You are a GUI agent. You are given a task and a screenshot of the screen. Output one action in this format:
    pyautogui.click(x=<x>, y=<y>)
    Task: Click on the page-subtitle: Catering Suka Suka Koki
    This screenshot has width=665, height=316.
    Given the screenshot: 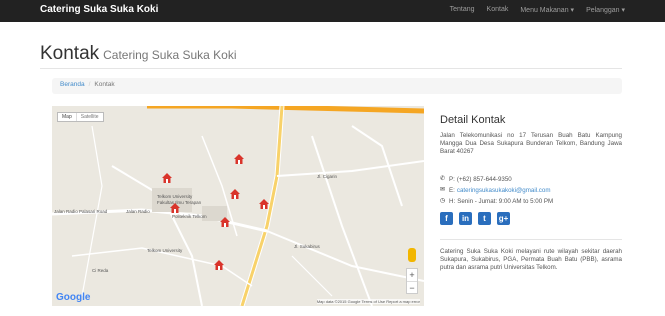 What is the action you would take?
    pyautogui.click(x=170, y=55)
    